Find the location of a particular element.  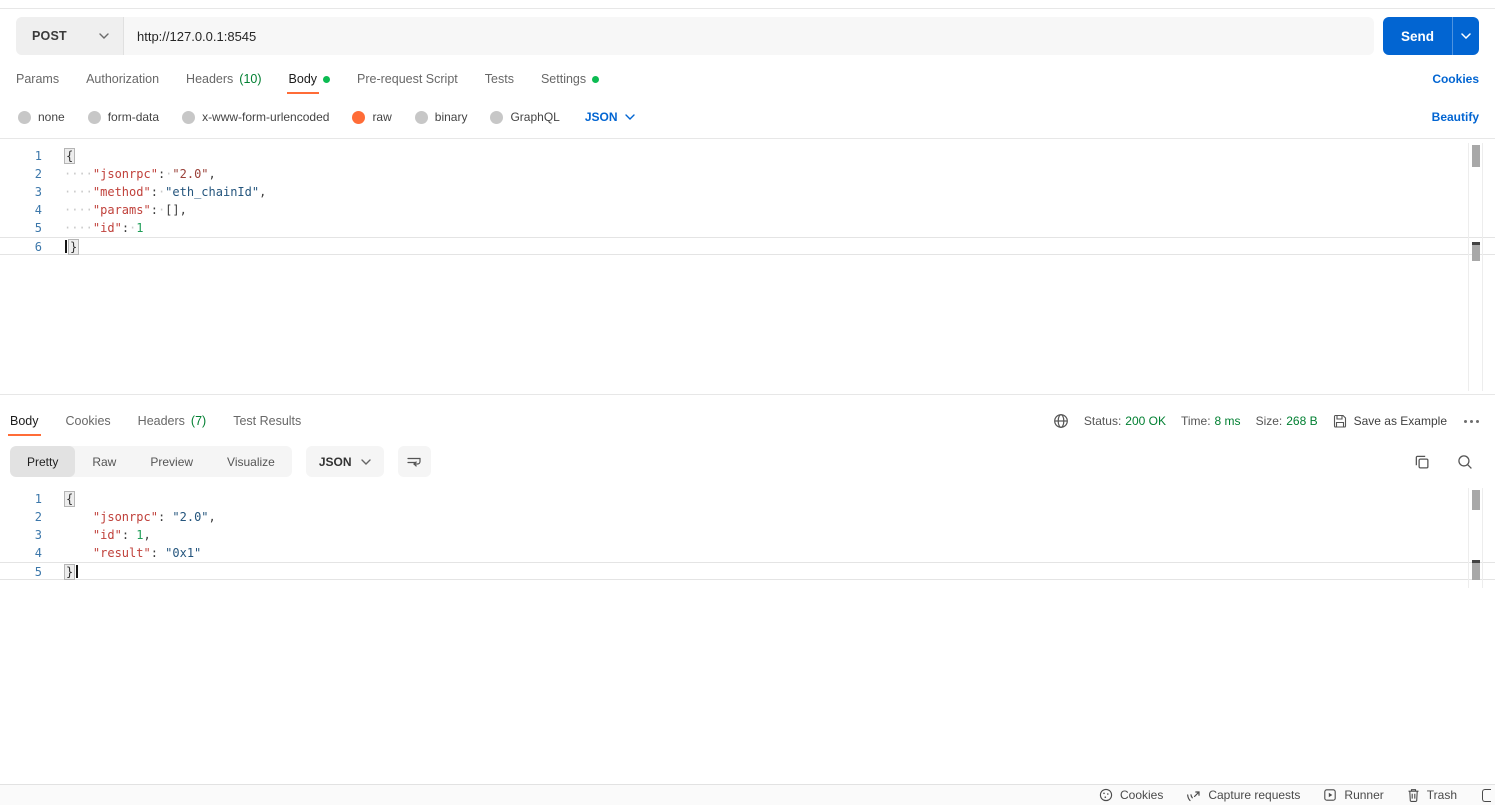

view-tab-pretty: Pretty is located at coordinates (43, 461).